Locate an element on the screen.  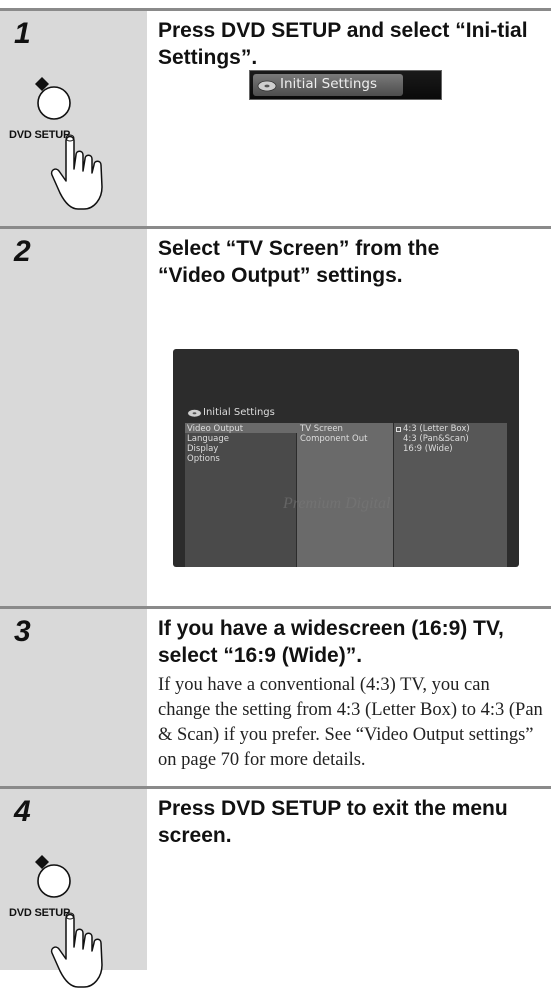
option-letter-box: 4:3 (Letter Box) is located at coordinates (436, 429).